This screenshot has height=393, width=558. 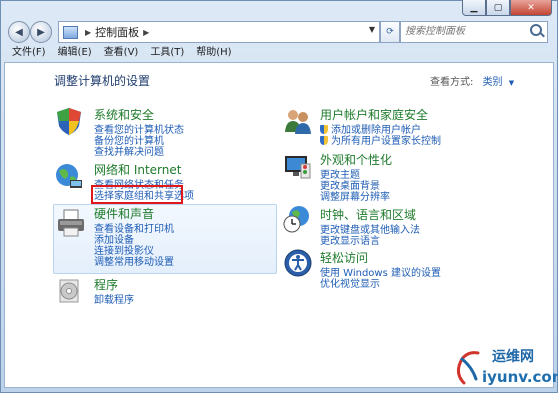 What do you see at coordinates (298, 263) in the screenshot?
I see `ease-of-access-icon` at bounding box center [298, 263].